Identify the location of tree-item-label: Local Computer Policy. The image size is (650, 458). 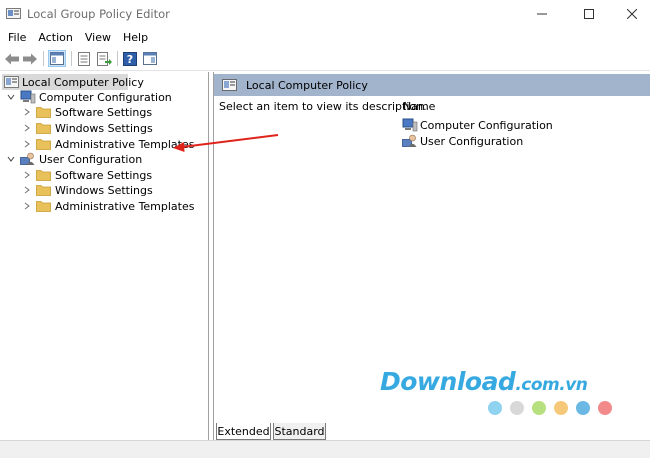
(83, 82).